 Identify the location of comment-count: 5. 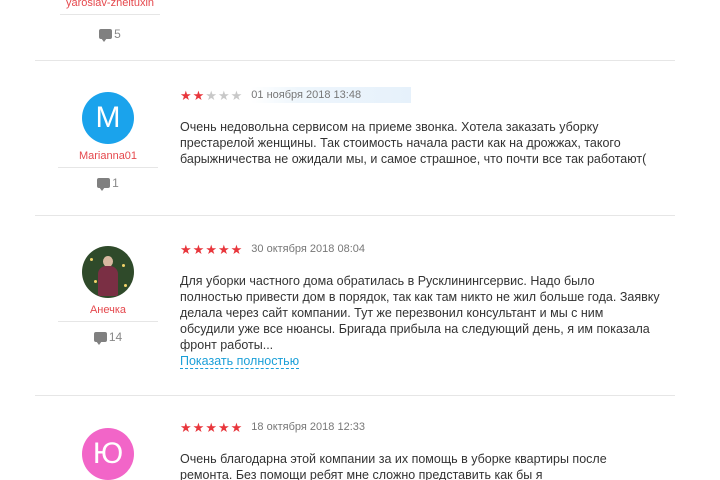
(110, 34).